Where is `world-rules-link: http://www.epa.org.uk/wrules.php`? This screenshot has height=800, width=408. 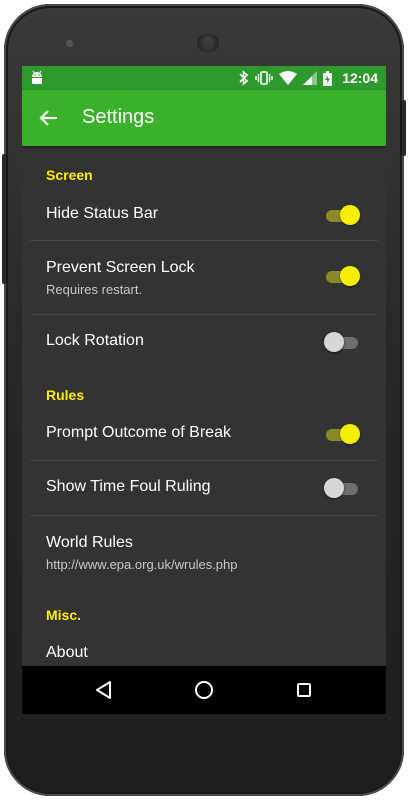 world-rules-link: http://www.epa.org.uk/wrules.php is located at coordinates (142, 564).